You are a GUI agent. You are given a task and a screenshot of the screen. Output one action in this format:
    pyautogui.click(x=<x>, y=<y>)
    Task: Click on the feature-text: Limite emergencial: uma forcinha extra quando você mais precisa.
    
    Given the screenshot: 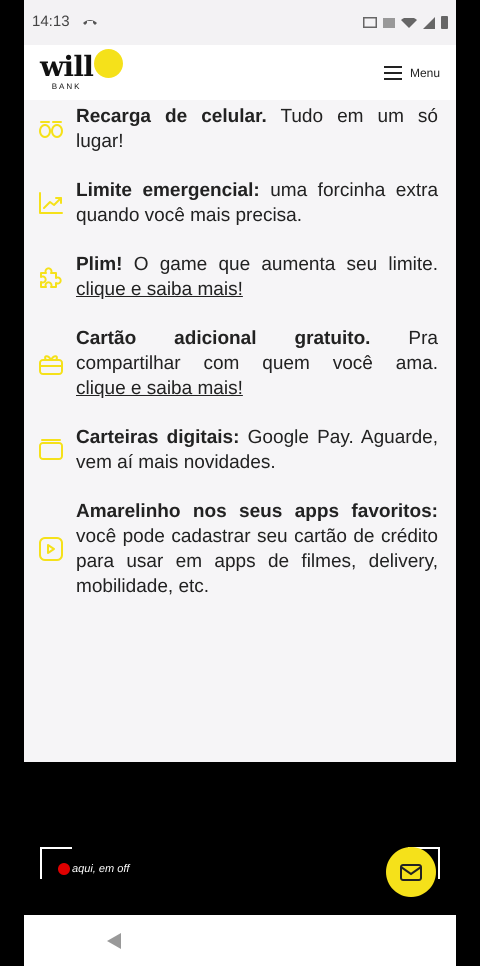 What is the action you would take?
    pyautogui.click(x=257, y=203)
    